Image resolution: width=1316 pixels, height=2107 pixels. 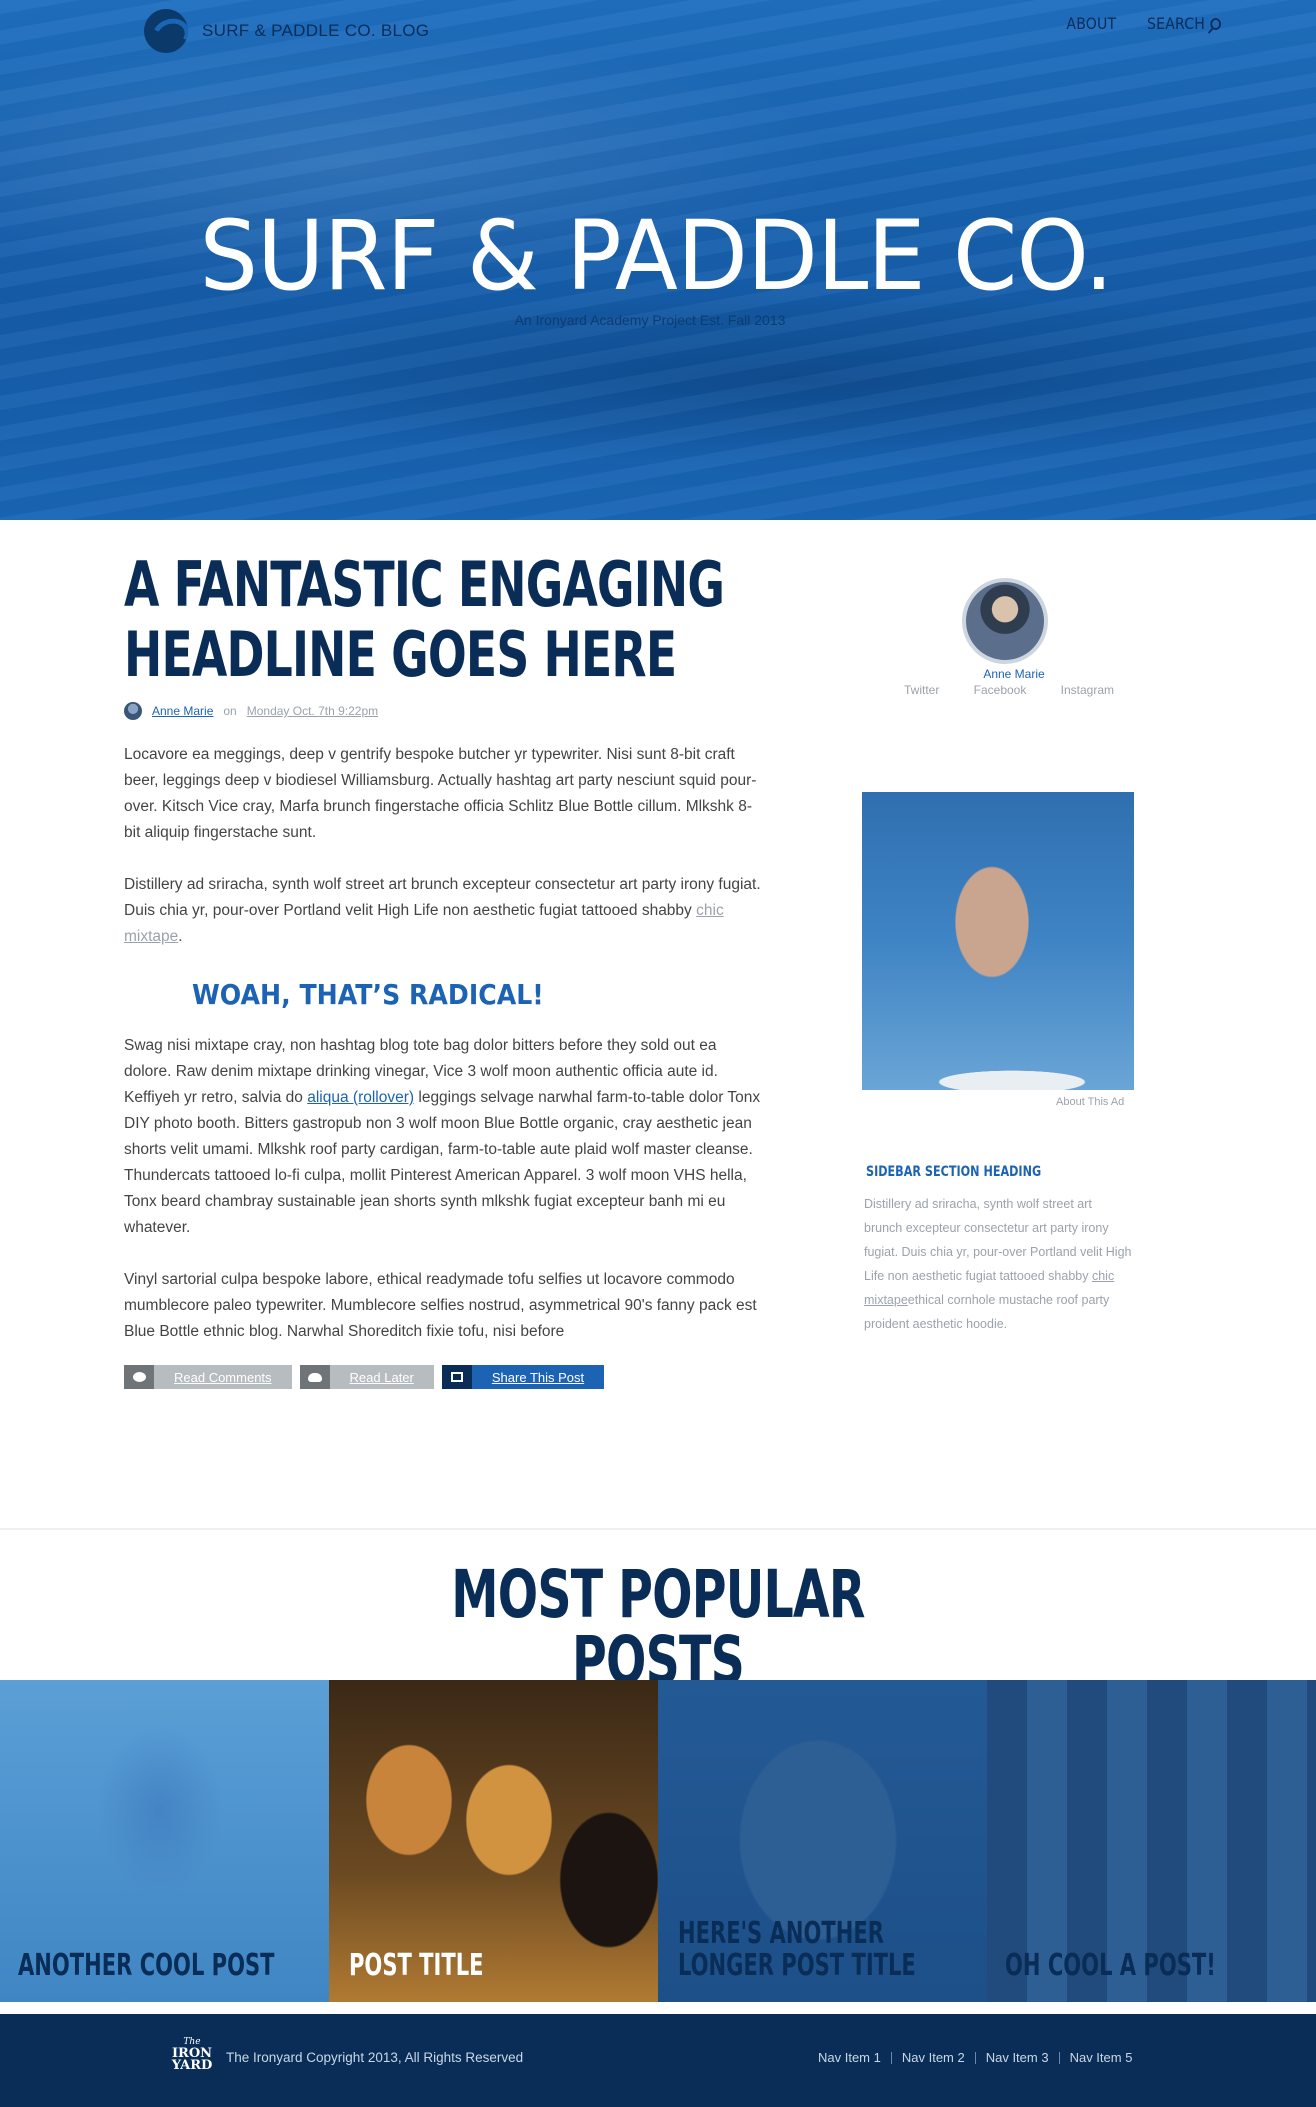 I want to click on nav-about-link: ABOUT, so click(x=1092, y=23).